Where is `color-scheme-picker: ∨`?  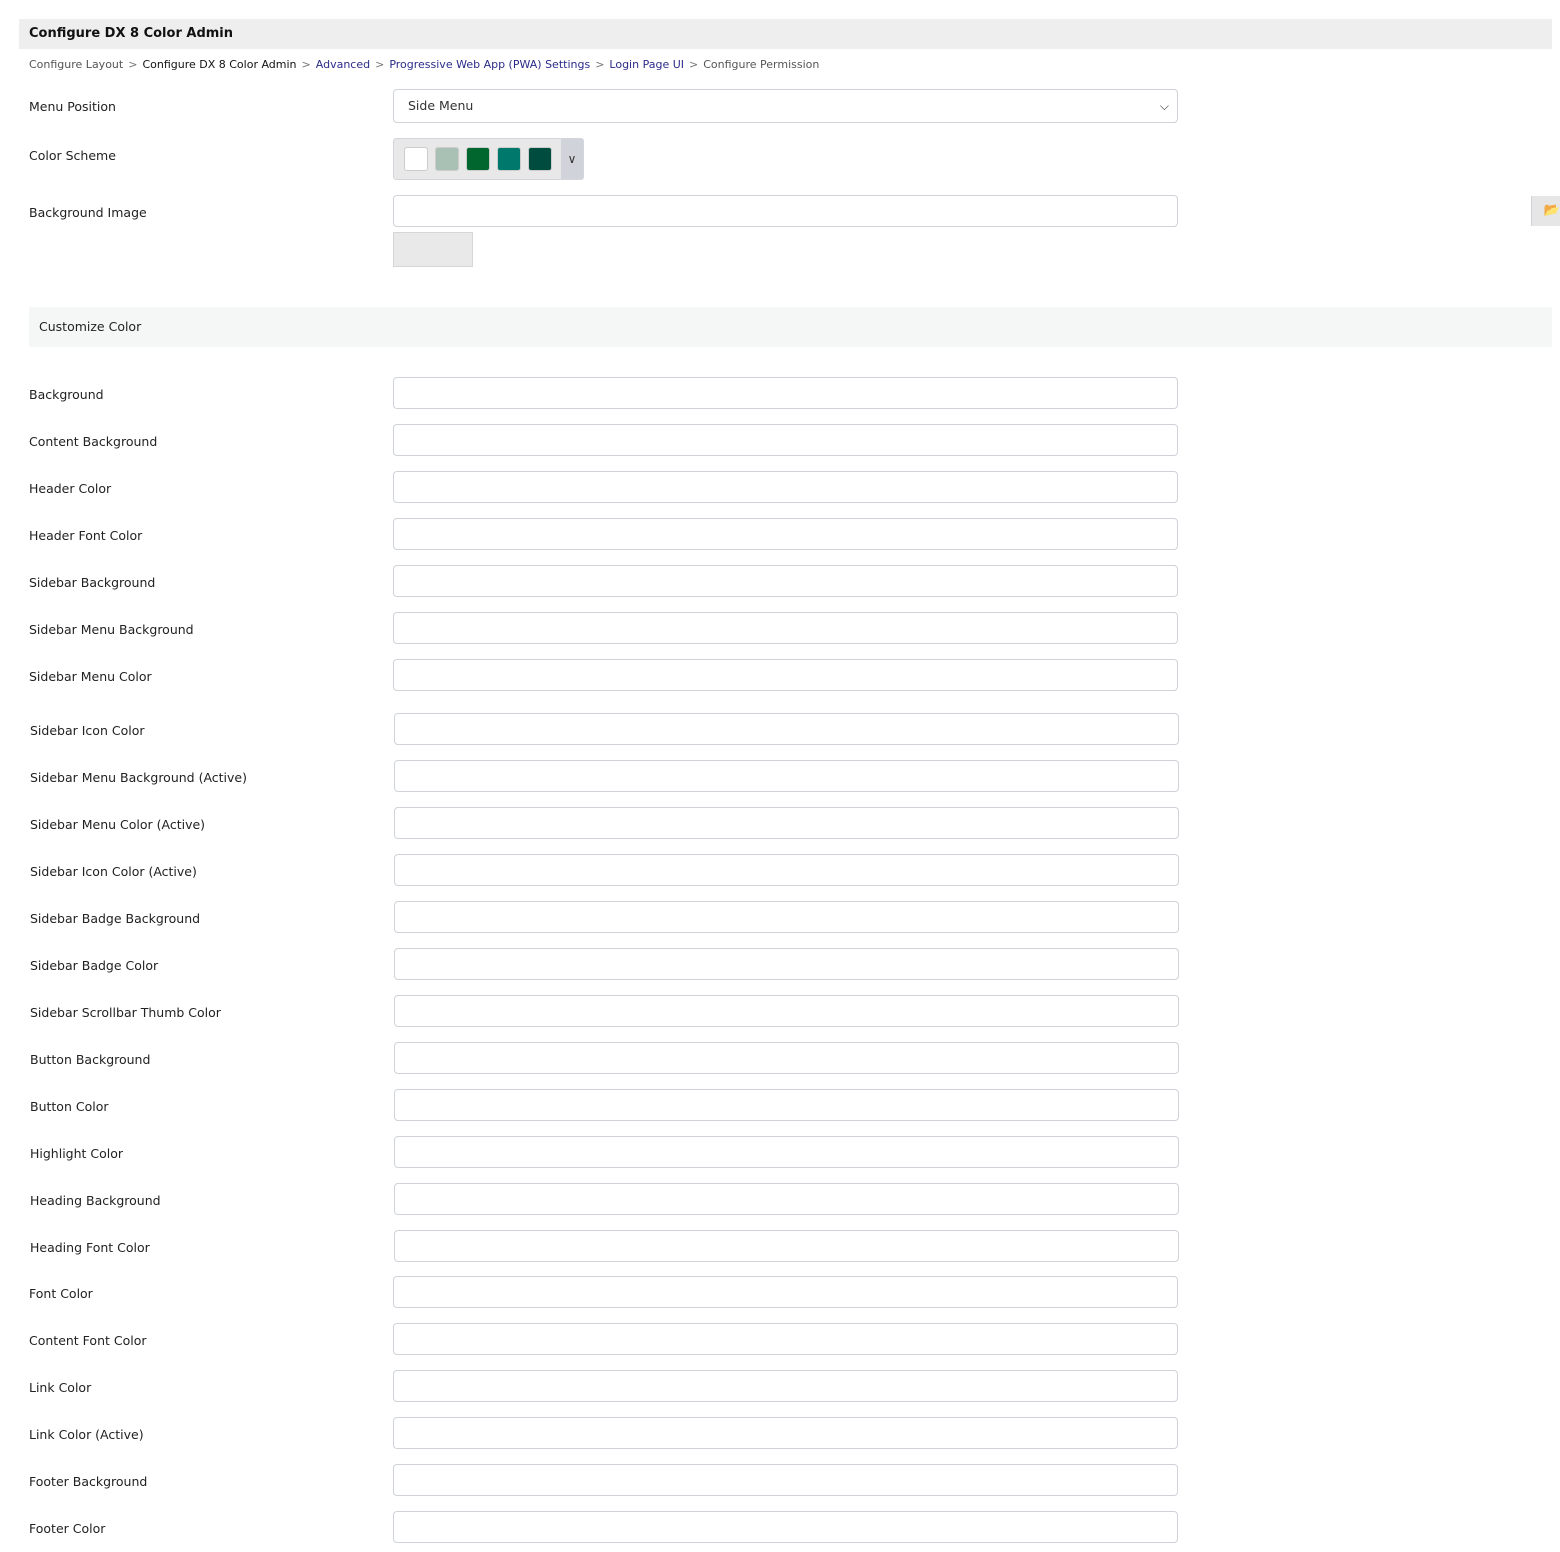 color-scheme-picker: ∨ is located at coordinates (488, 159).